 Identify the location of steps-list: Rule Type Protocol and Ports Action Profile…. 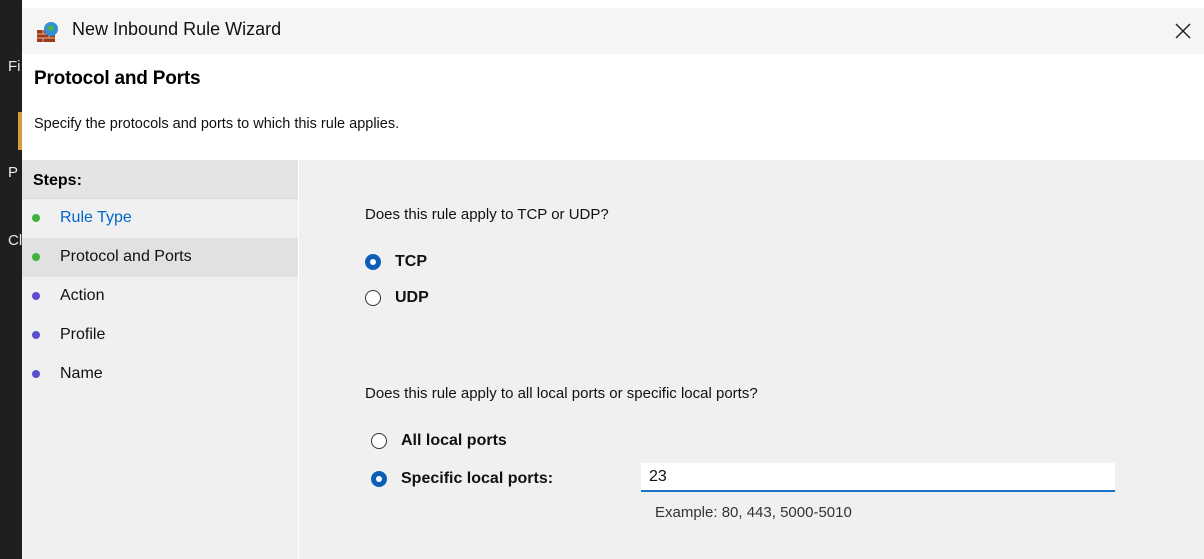
(160, 296).